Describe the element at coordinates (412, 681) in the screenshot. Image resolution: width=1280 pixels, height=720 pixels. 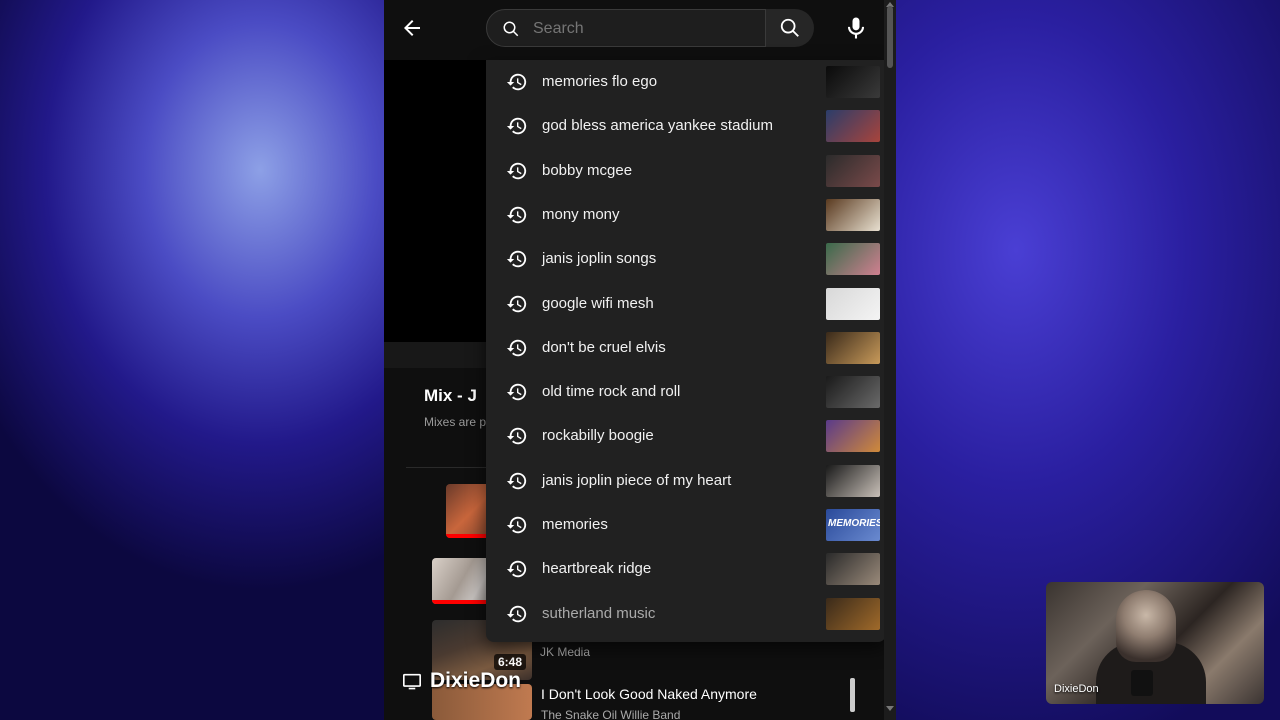
I see `cast-icon` at that location.